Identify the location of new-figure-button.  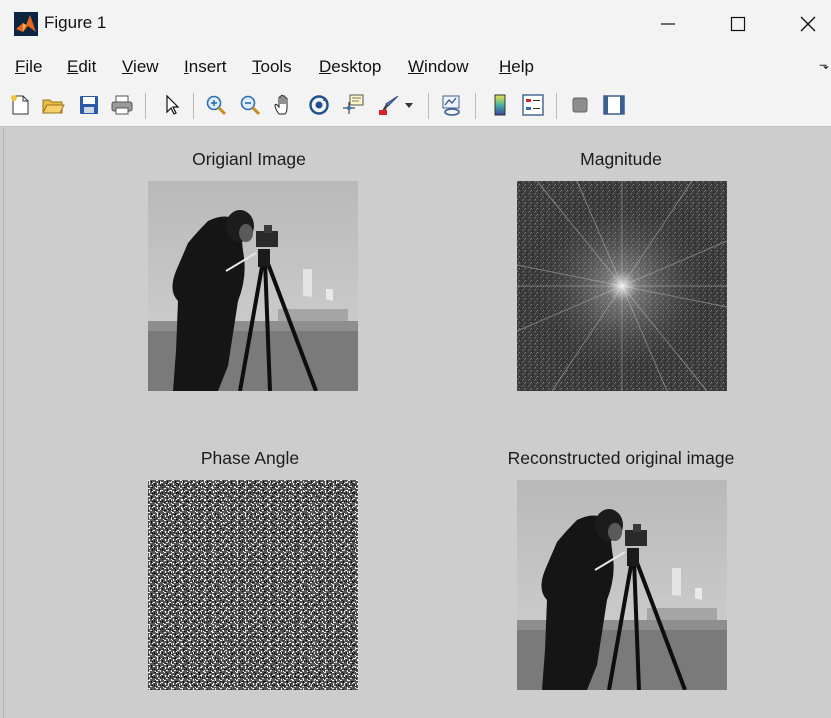
(20, 105).